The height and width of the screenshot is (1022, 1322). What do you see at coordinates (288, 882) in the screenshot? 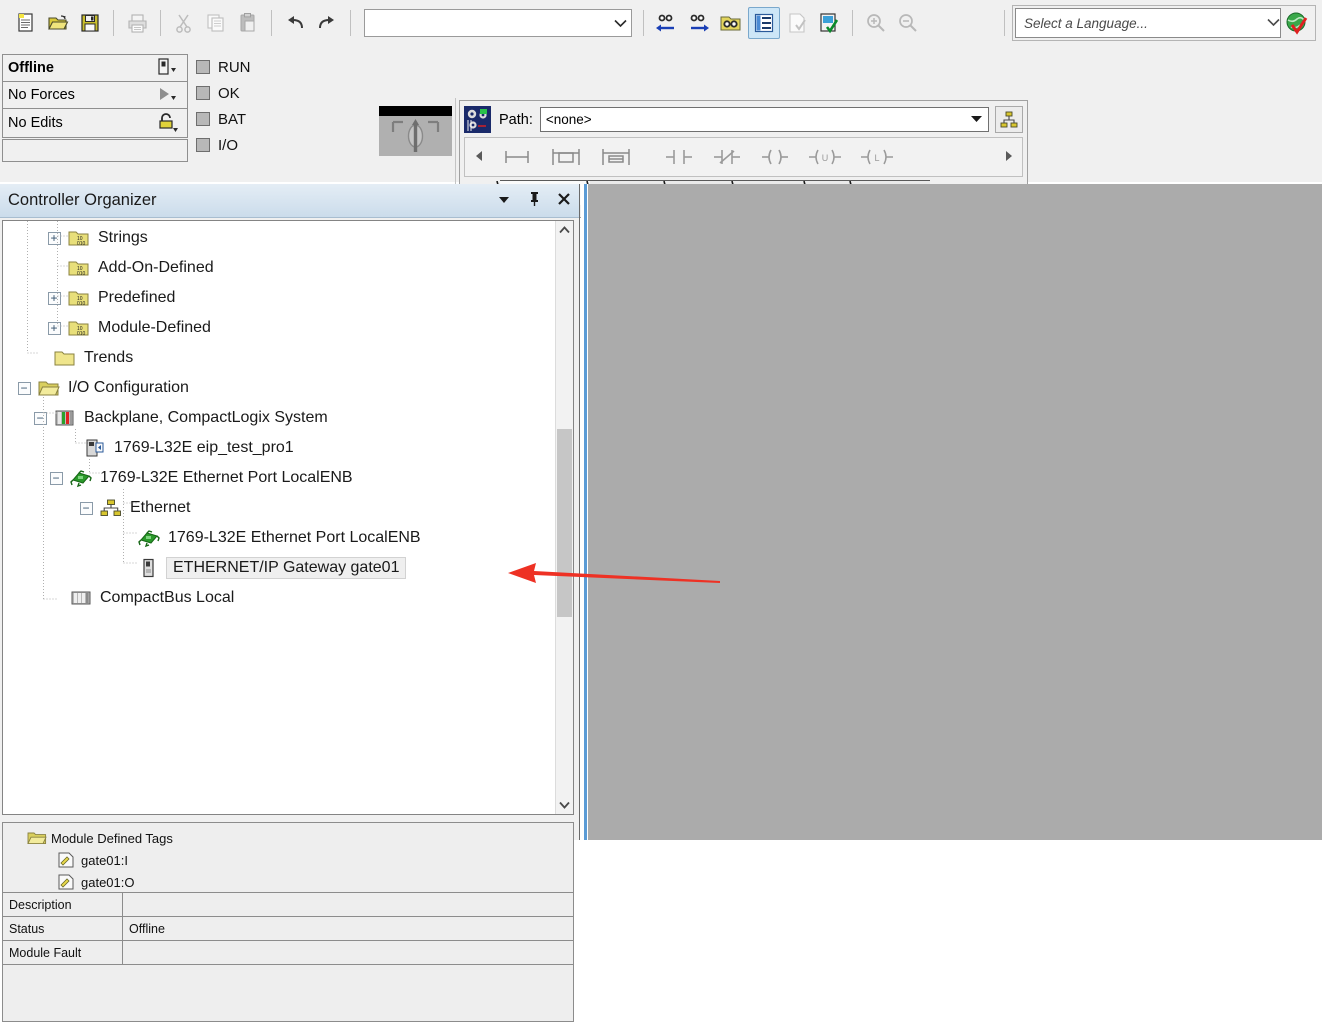
I see `module-tag-row: gate01:O` at bounding box center [288, 882].